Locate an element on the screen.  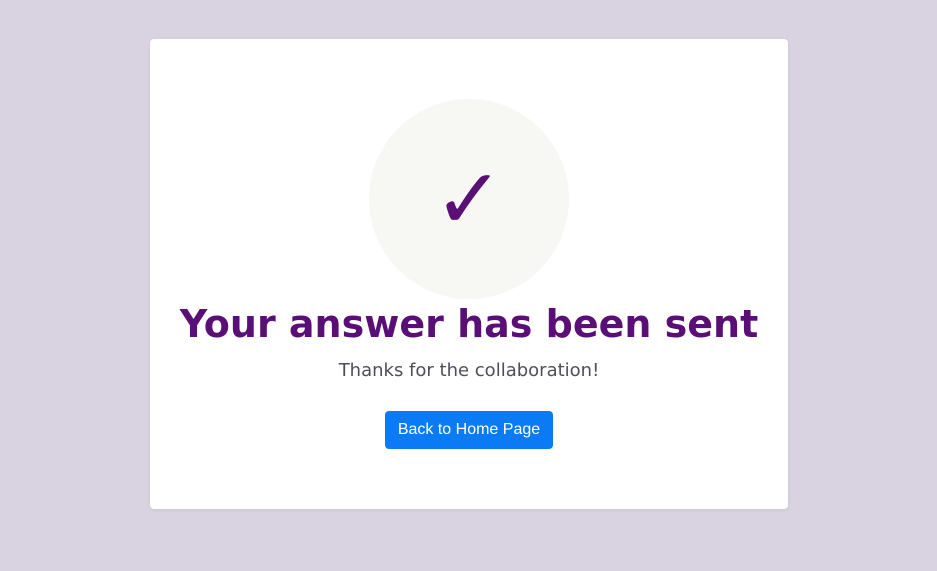
back-to-home-button: Back to Home Page is located at coordinates (469, 430).